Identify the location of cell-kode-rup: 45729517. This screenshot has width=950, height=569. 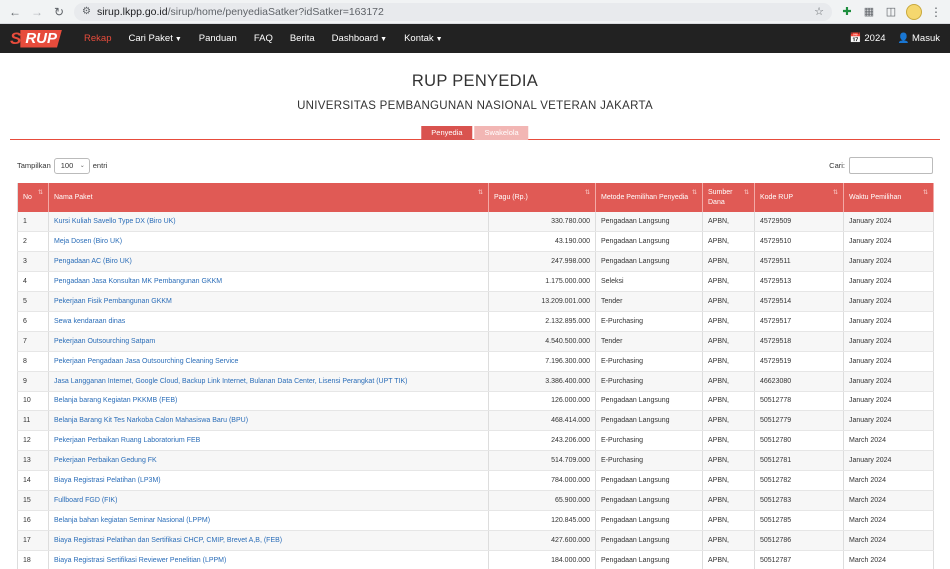
(799, 321).